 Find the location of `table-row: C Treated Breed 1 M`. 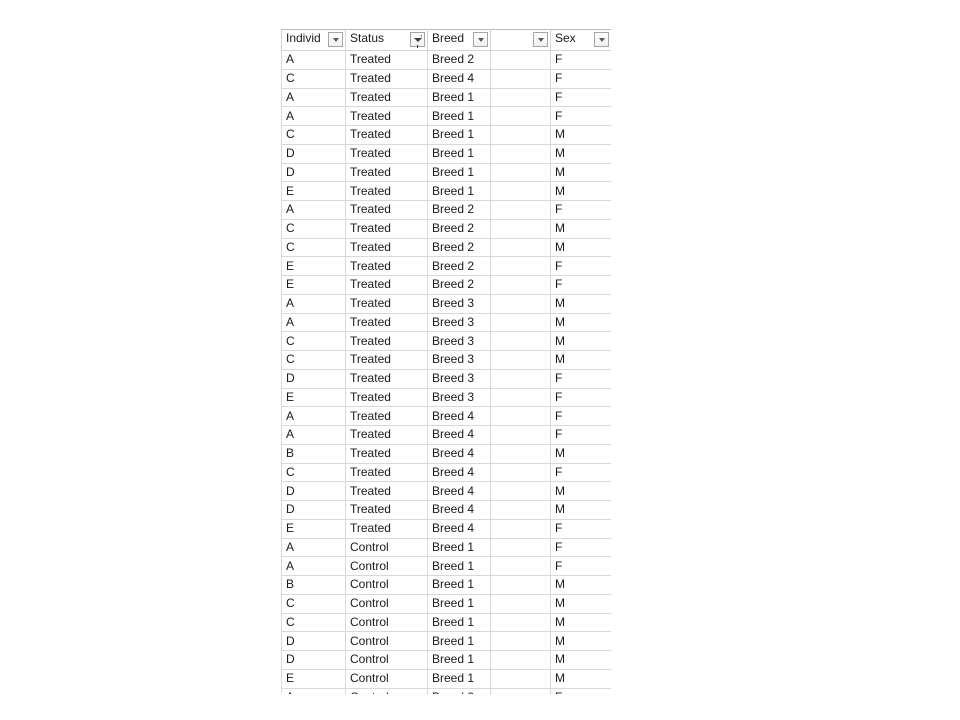

table-row: C Treated Breed 1 M is located at coordinates (446, 135).